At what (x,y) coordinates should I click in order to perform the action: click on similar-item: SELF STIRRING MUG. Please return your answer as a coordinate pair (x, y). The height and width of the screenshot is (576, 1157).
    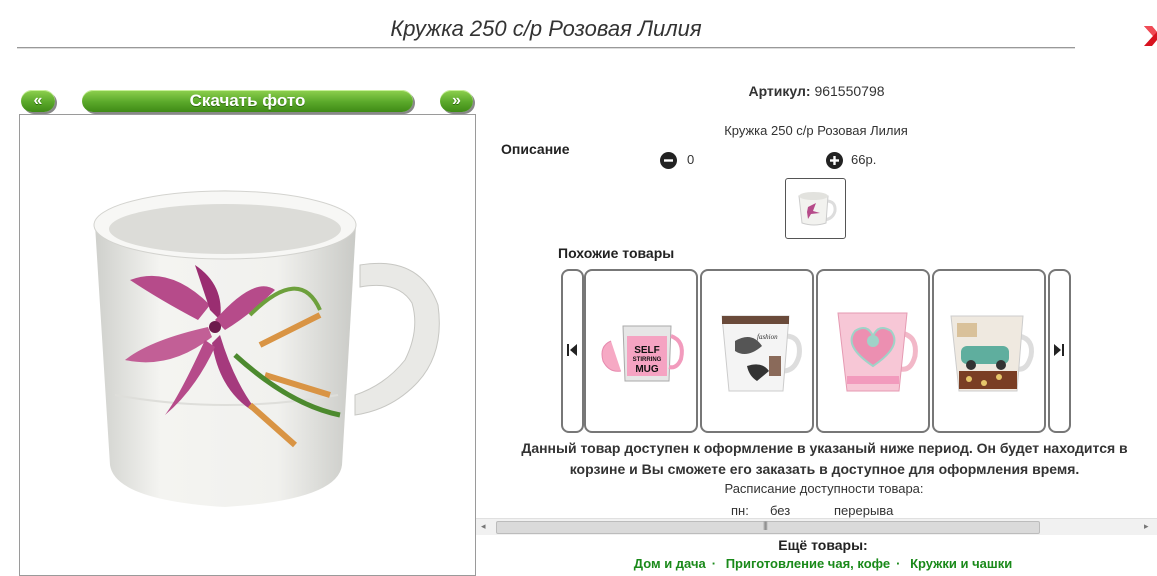
    Looking at the image, I should click on (641, 351).